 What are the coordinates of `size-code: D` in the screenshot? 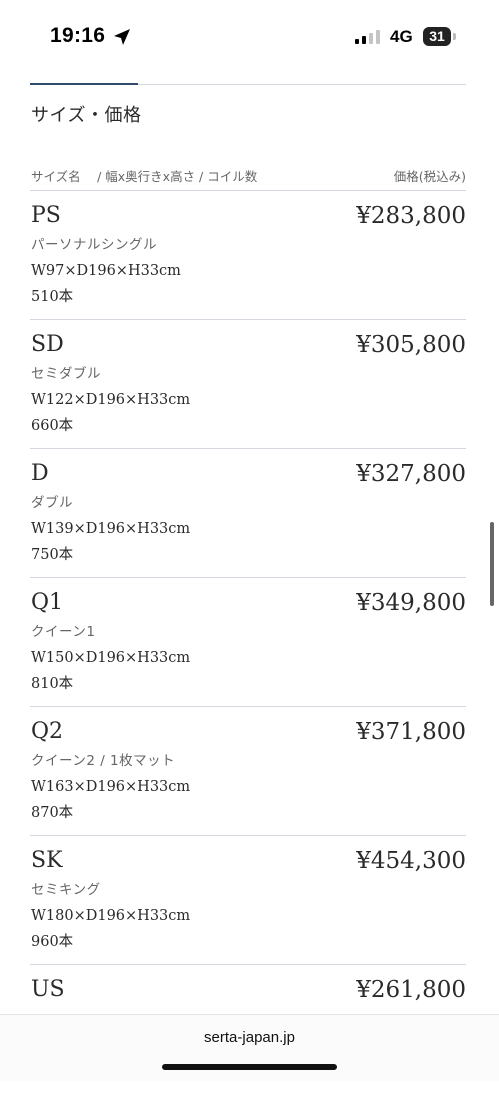 It's located at (40, 473).